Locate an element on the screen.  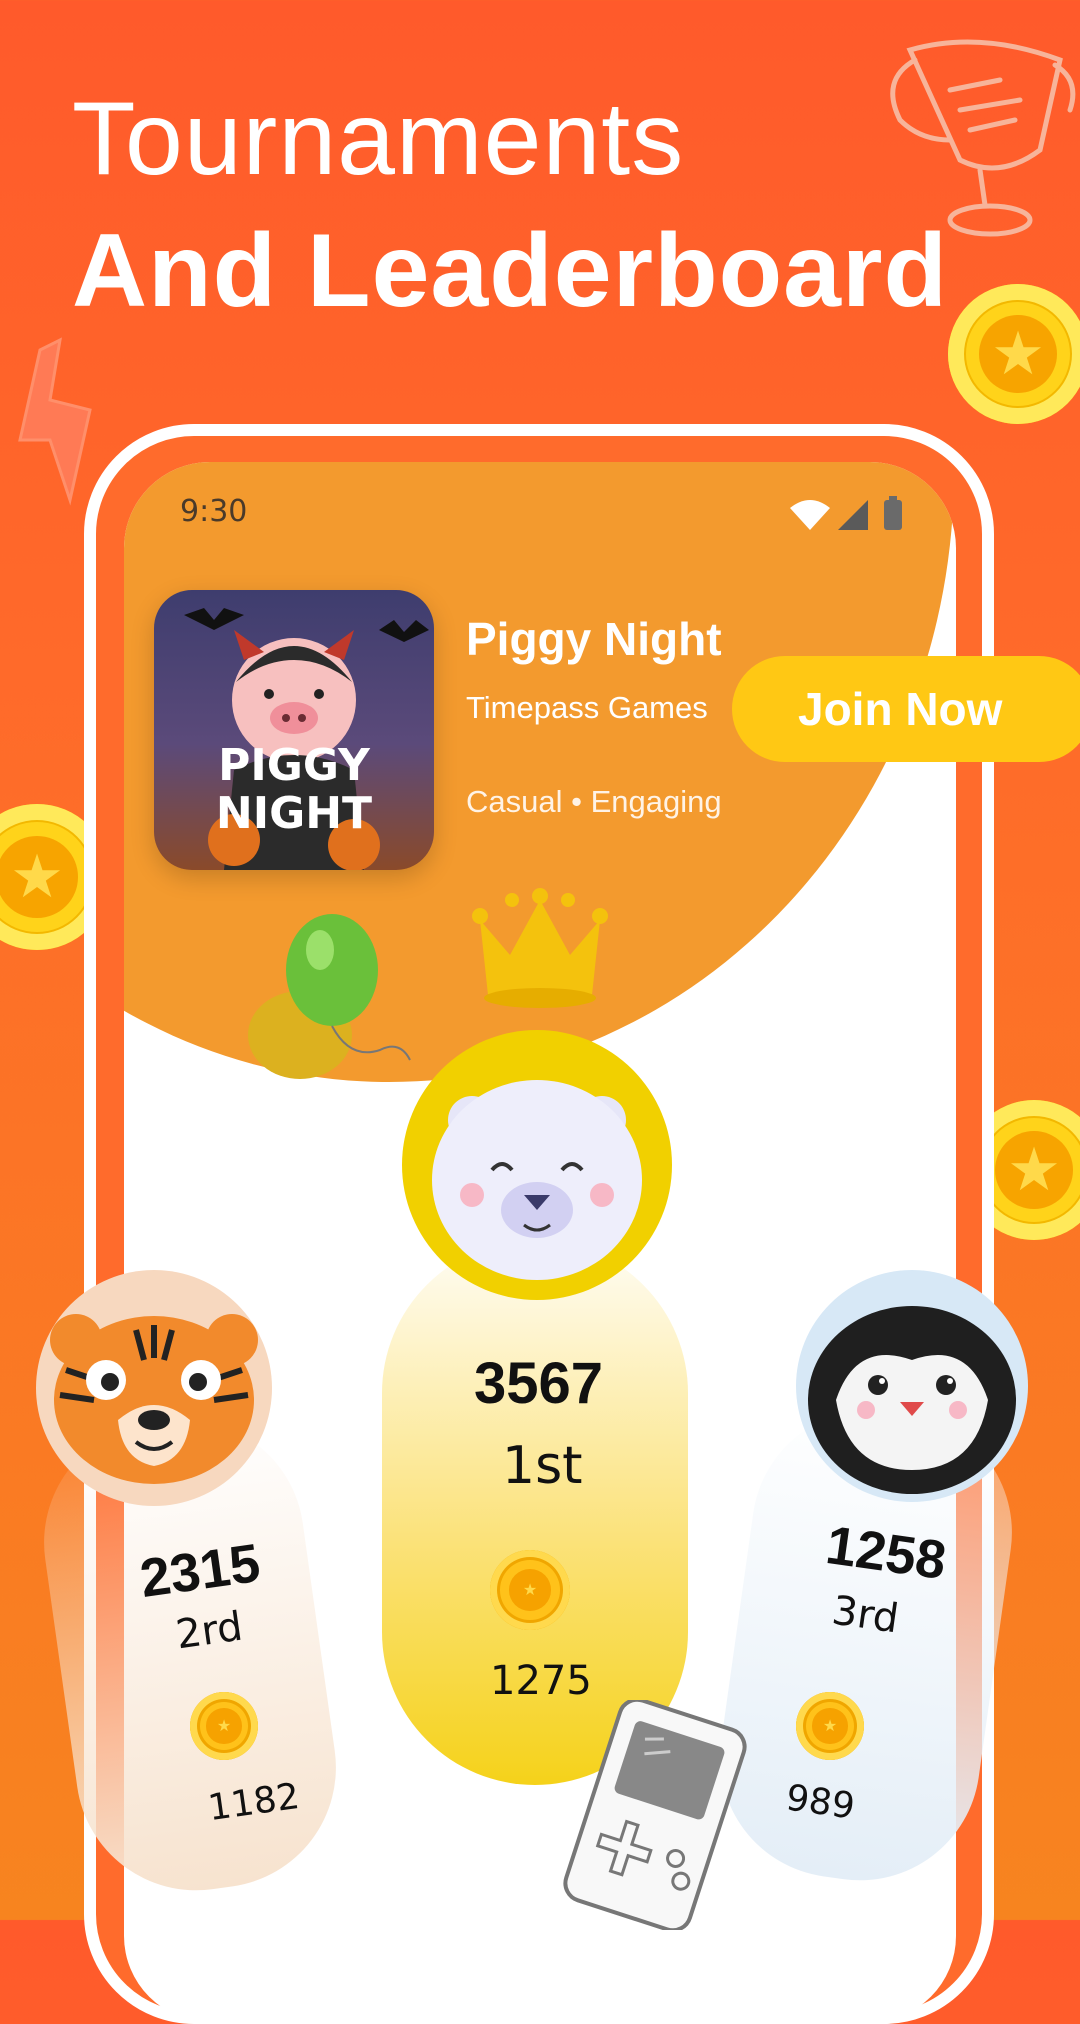
crown-icon is located at coordinates (540, 948).